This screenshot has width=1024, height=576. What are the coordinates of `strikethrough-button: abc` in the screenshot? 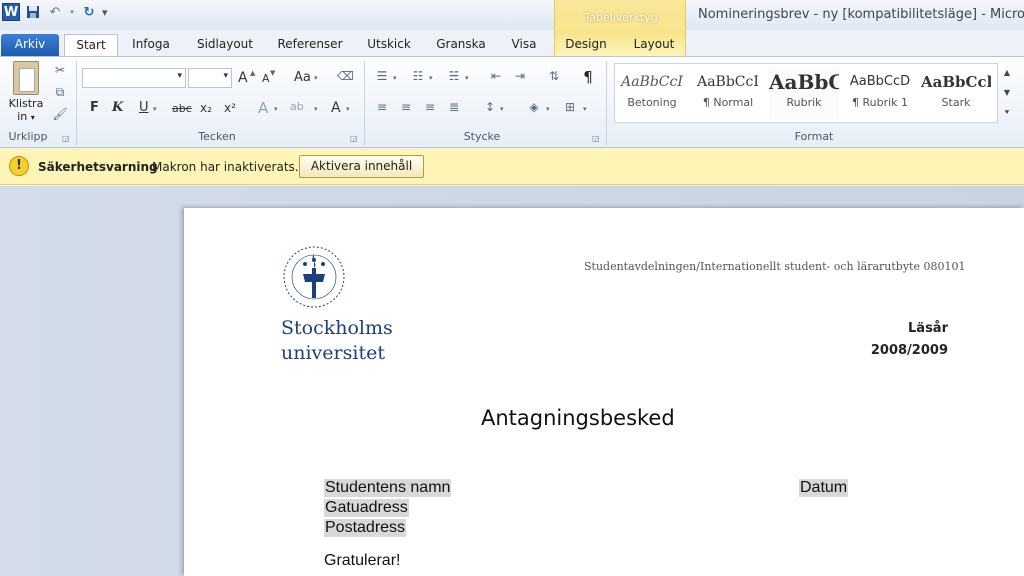 It's located at (182, 109).